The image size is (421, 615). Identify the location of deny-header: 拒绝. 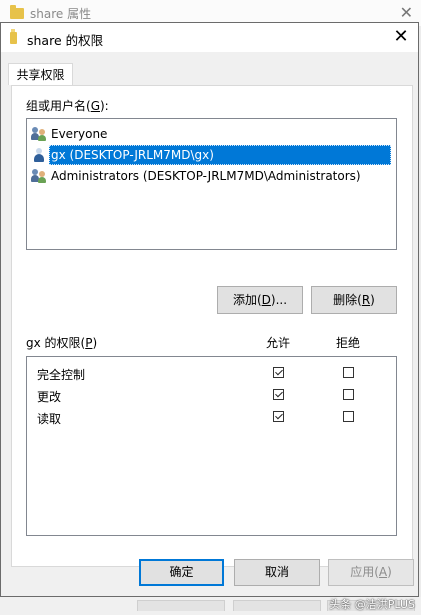
(348, 343).